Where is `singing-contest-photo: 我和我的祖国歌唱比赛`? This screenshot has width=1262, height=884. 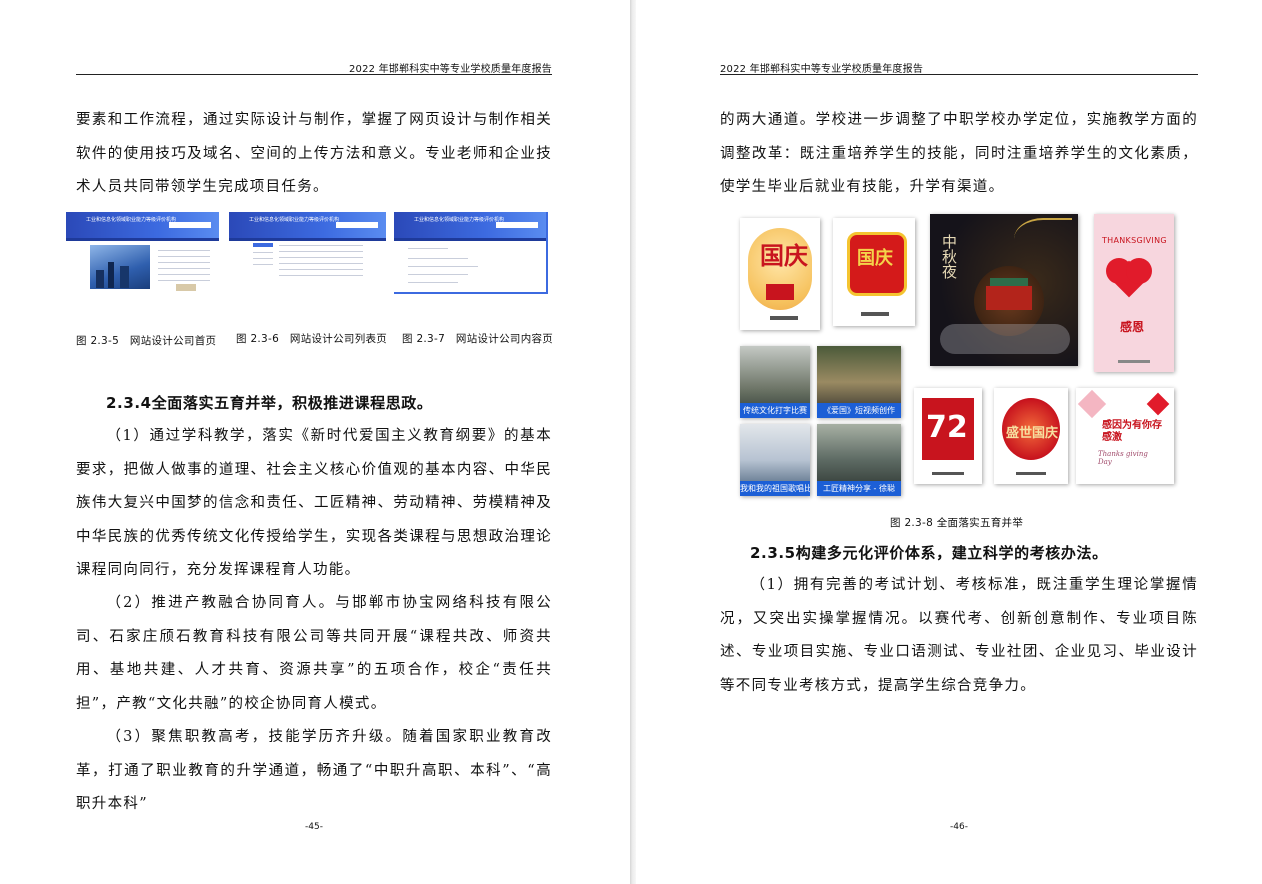 singing-contest-photo: 我和我的祖国歌唱比赛 is located at coordinates (775, 460).